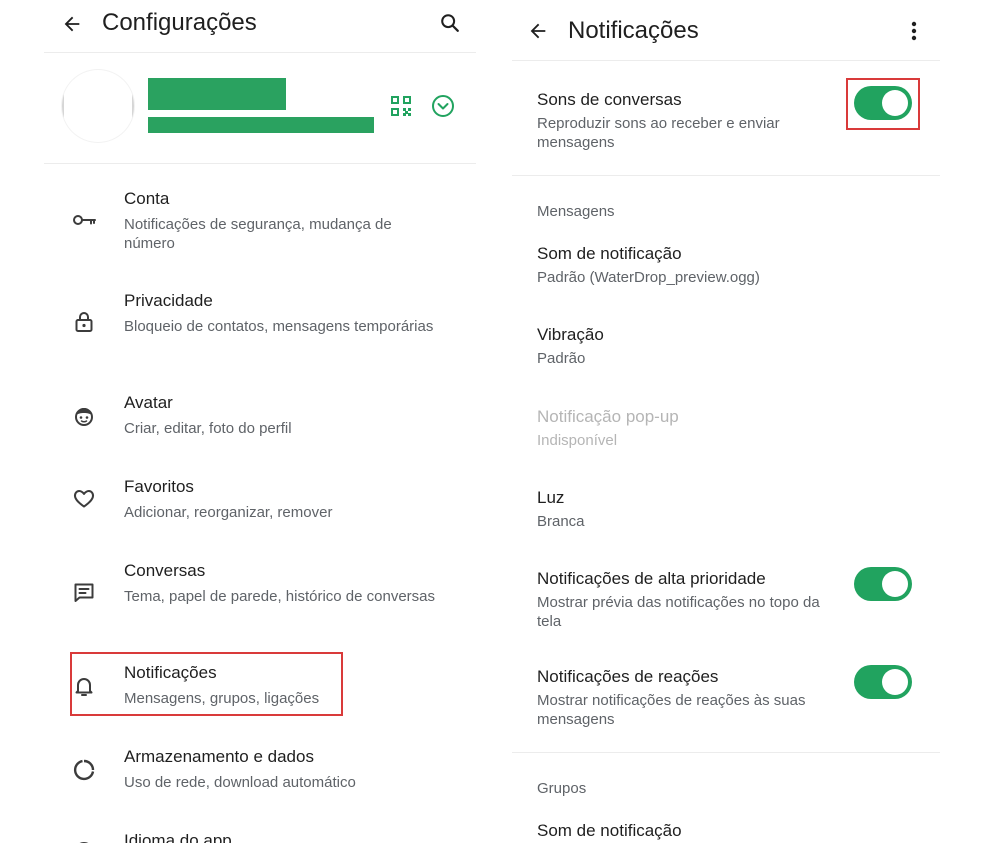  I want to click on settings-item-label: Armazenamento e dados, so click(219, 756).